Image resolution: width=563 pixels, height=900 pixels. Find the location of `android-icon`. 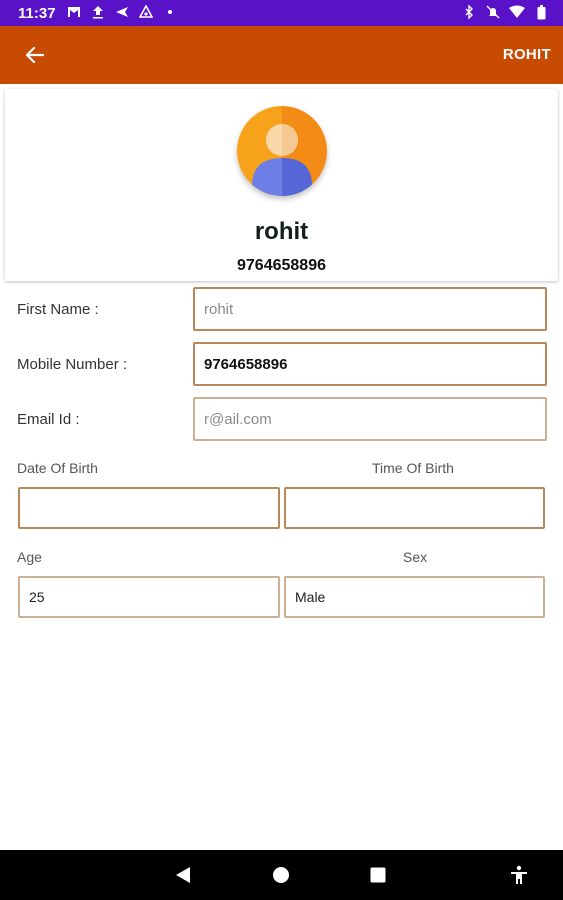

android-icon is located at coordinates (146, 12).